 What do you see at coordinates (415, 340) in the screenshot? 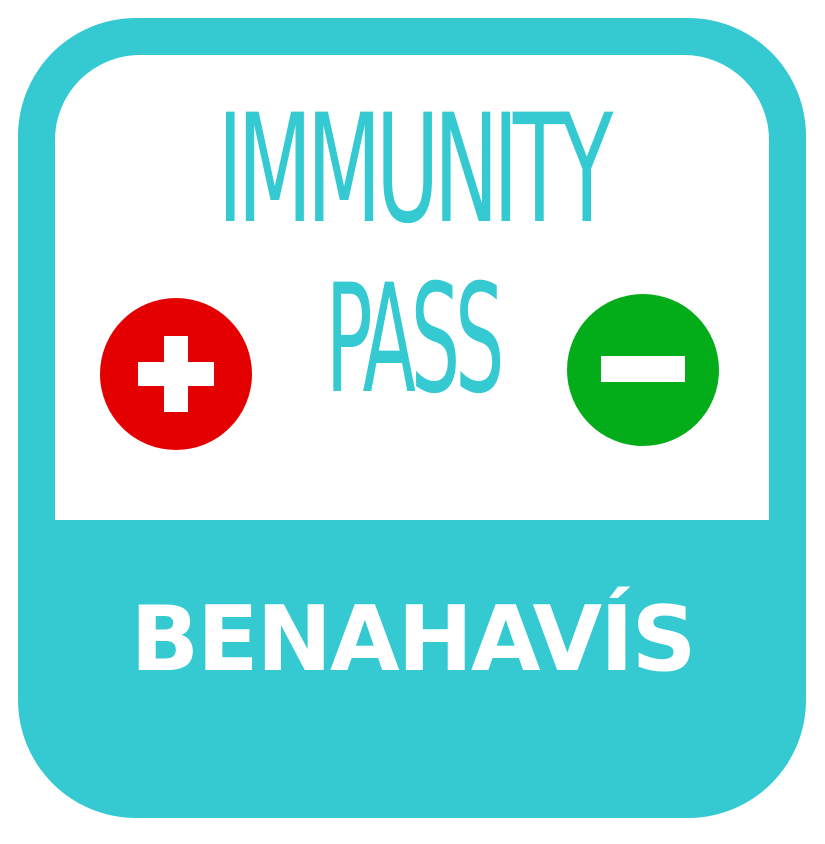
I see `badge-title-pass: PASS` at bounding box center [415, 340].